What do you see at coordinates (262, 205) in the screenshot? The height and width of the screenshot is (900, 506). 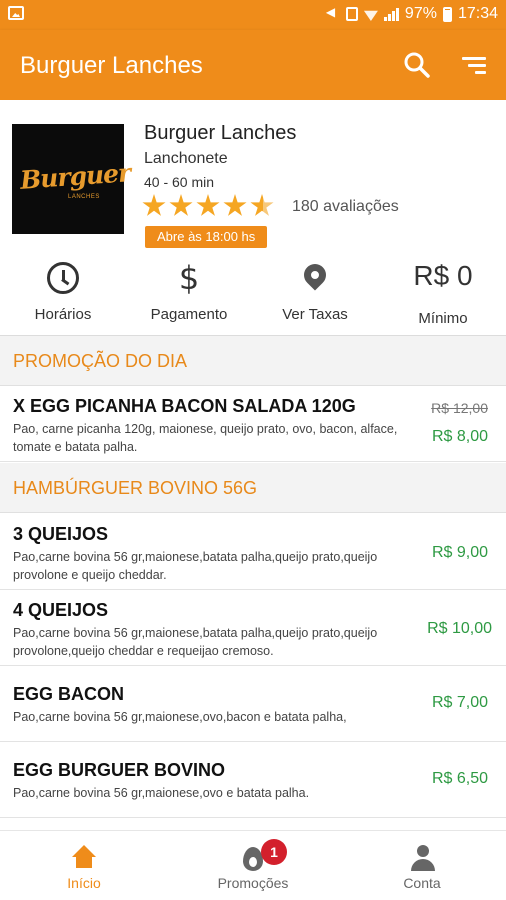 I see `star-half-icon` at bounding box center [262, 205].